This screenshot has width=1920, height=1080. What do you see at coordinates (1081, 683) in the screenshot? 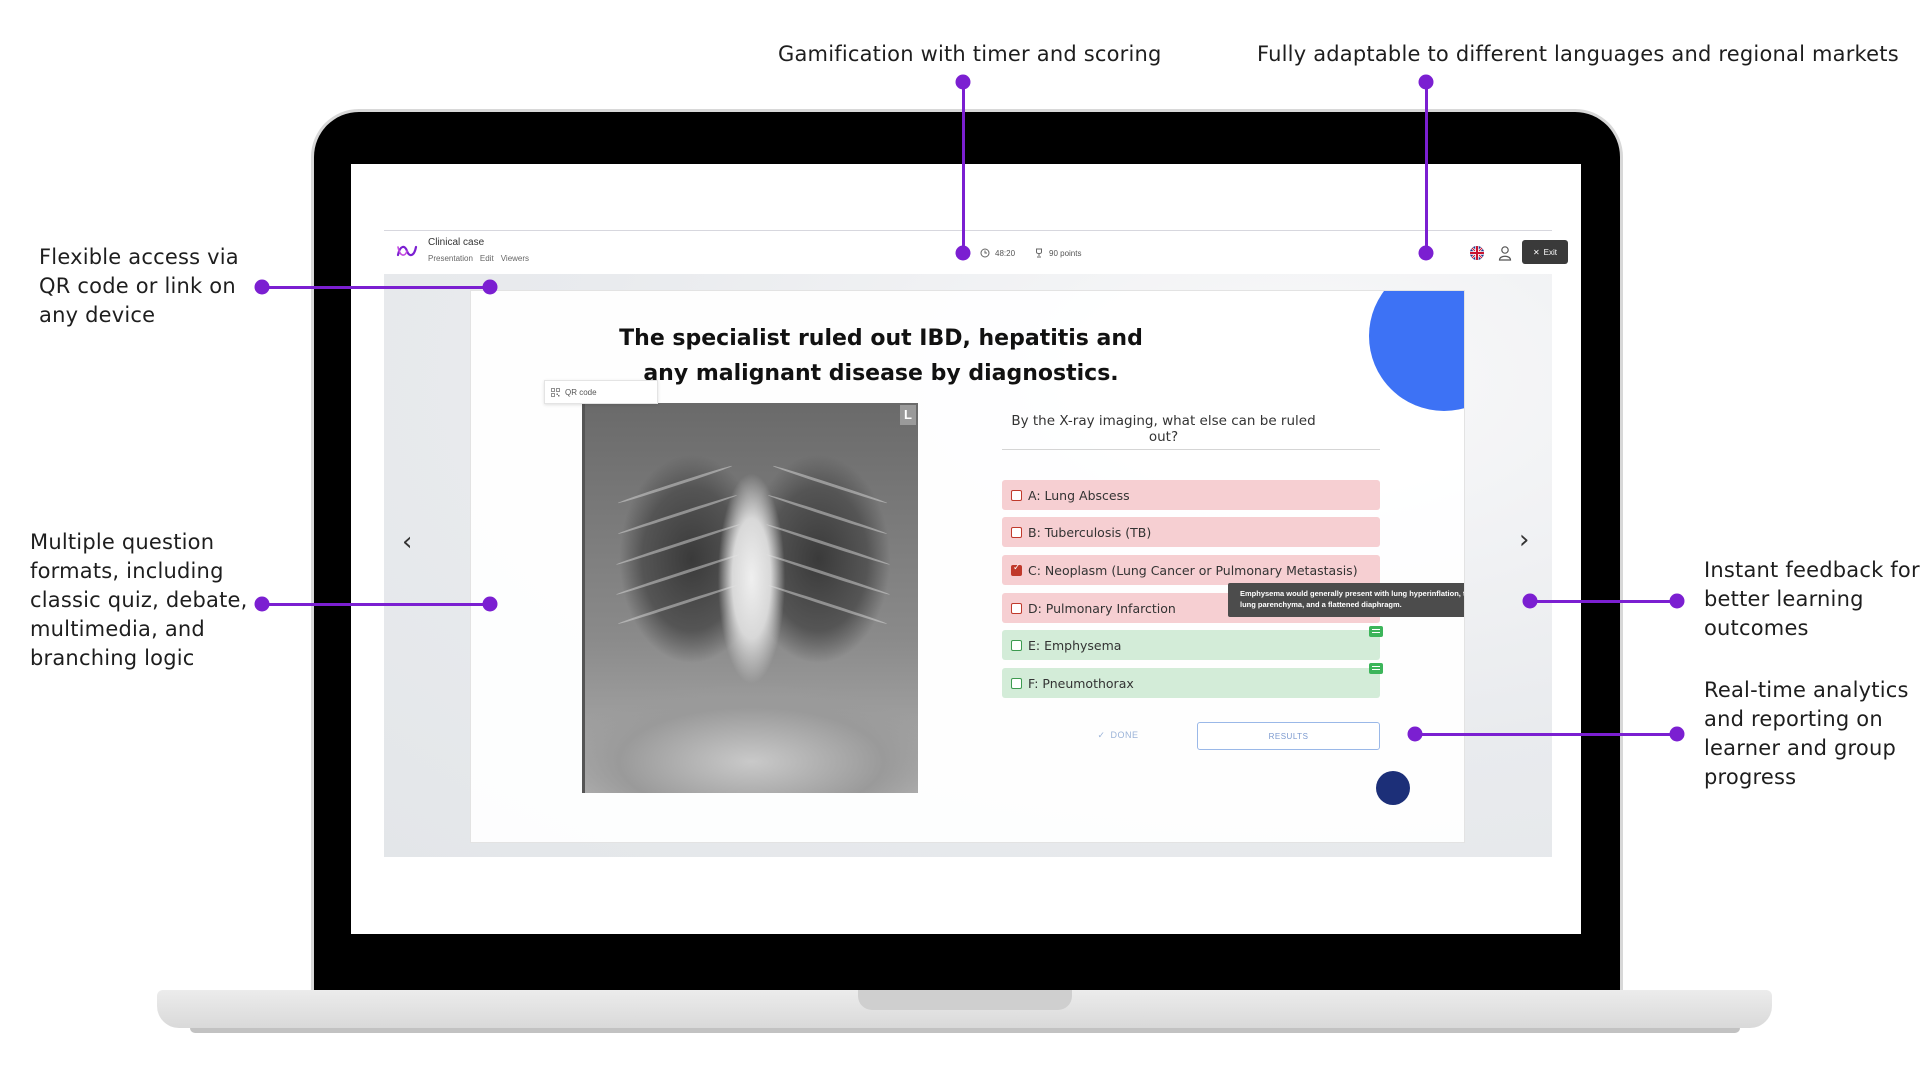
I see `answer-label: F: Pneumothorax` at bounding box center [1081, 683].